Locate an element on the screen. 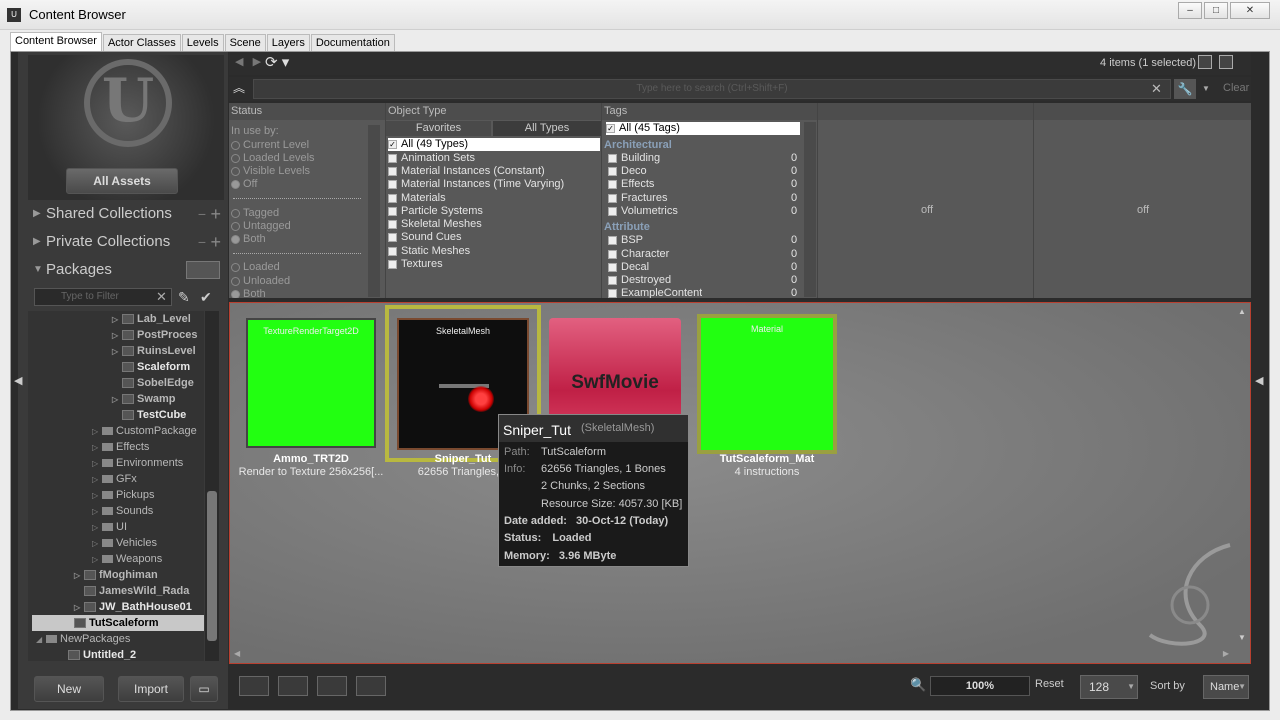  type-item: Material Instances (Constant) is located at coordinates (466, 171).